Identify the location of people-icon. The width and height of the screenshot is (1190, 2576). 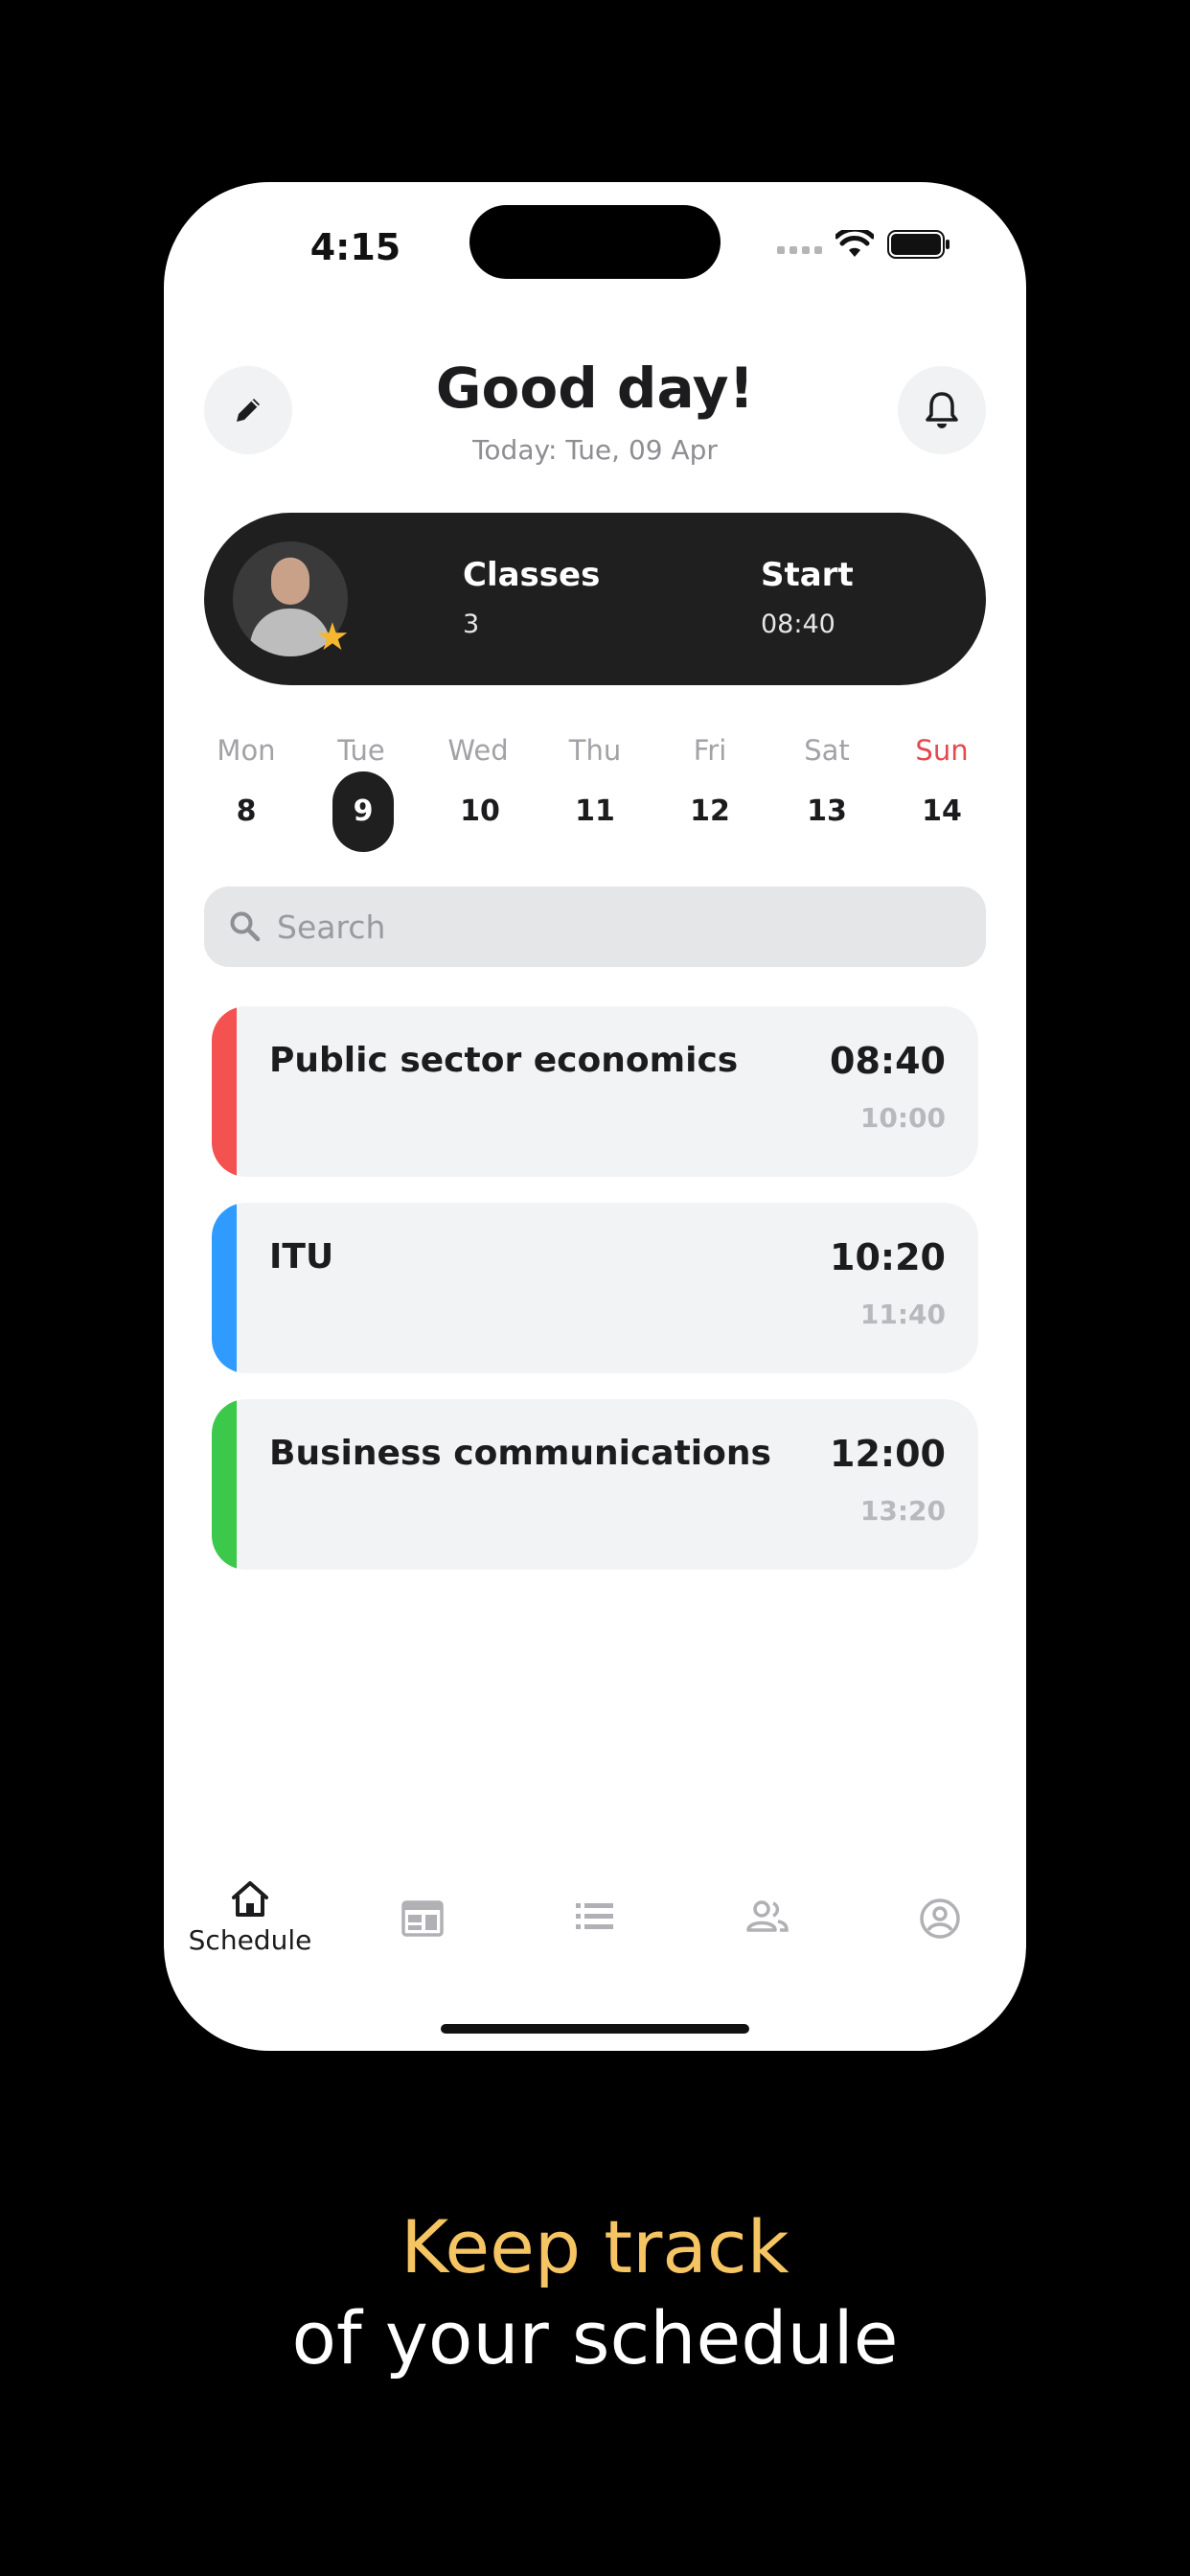
(767, 1916).